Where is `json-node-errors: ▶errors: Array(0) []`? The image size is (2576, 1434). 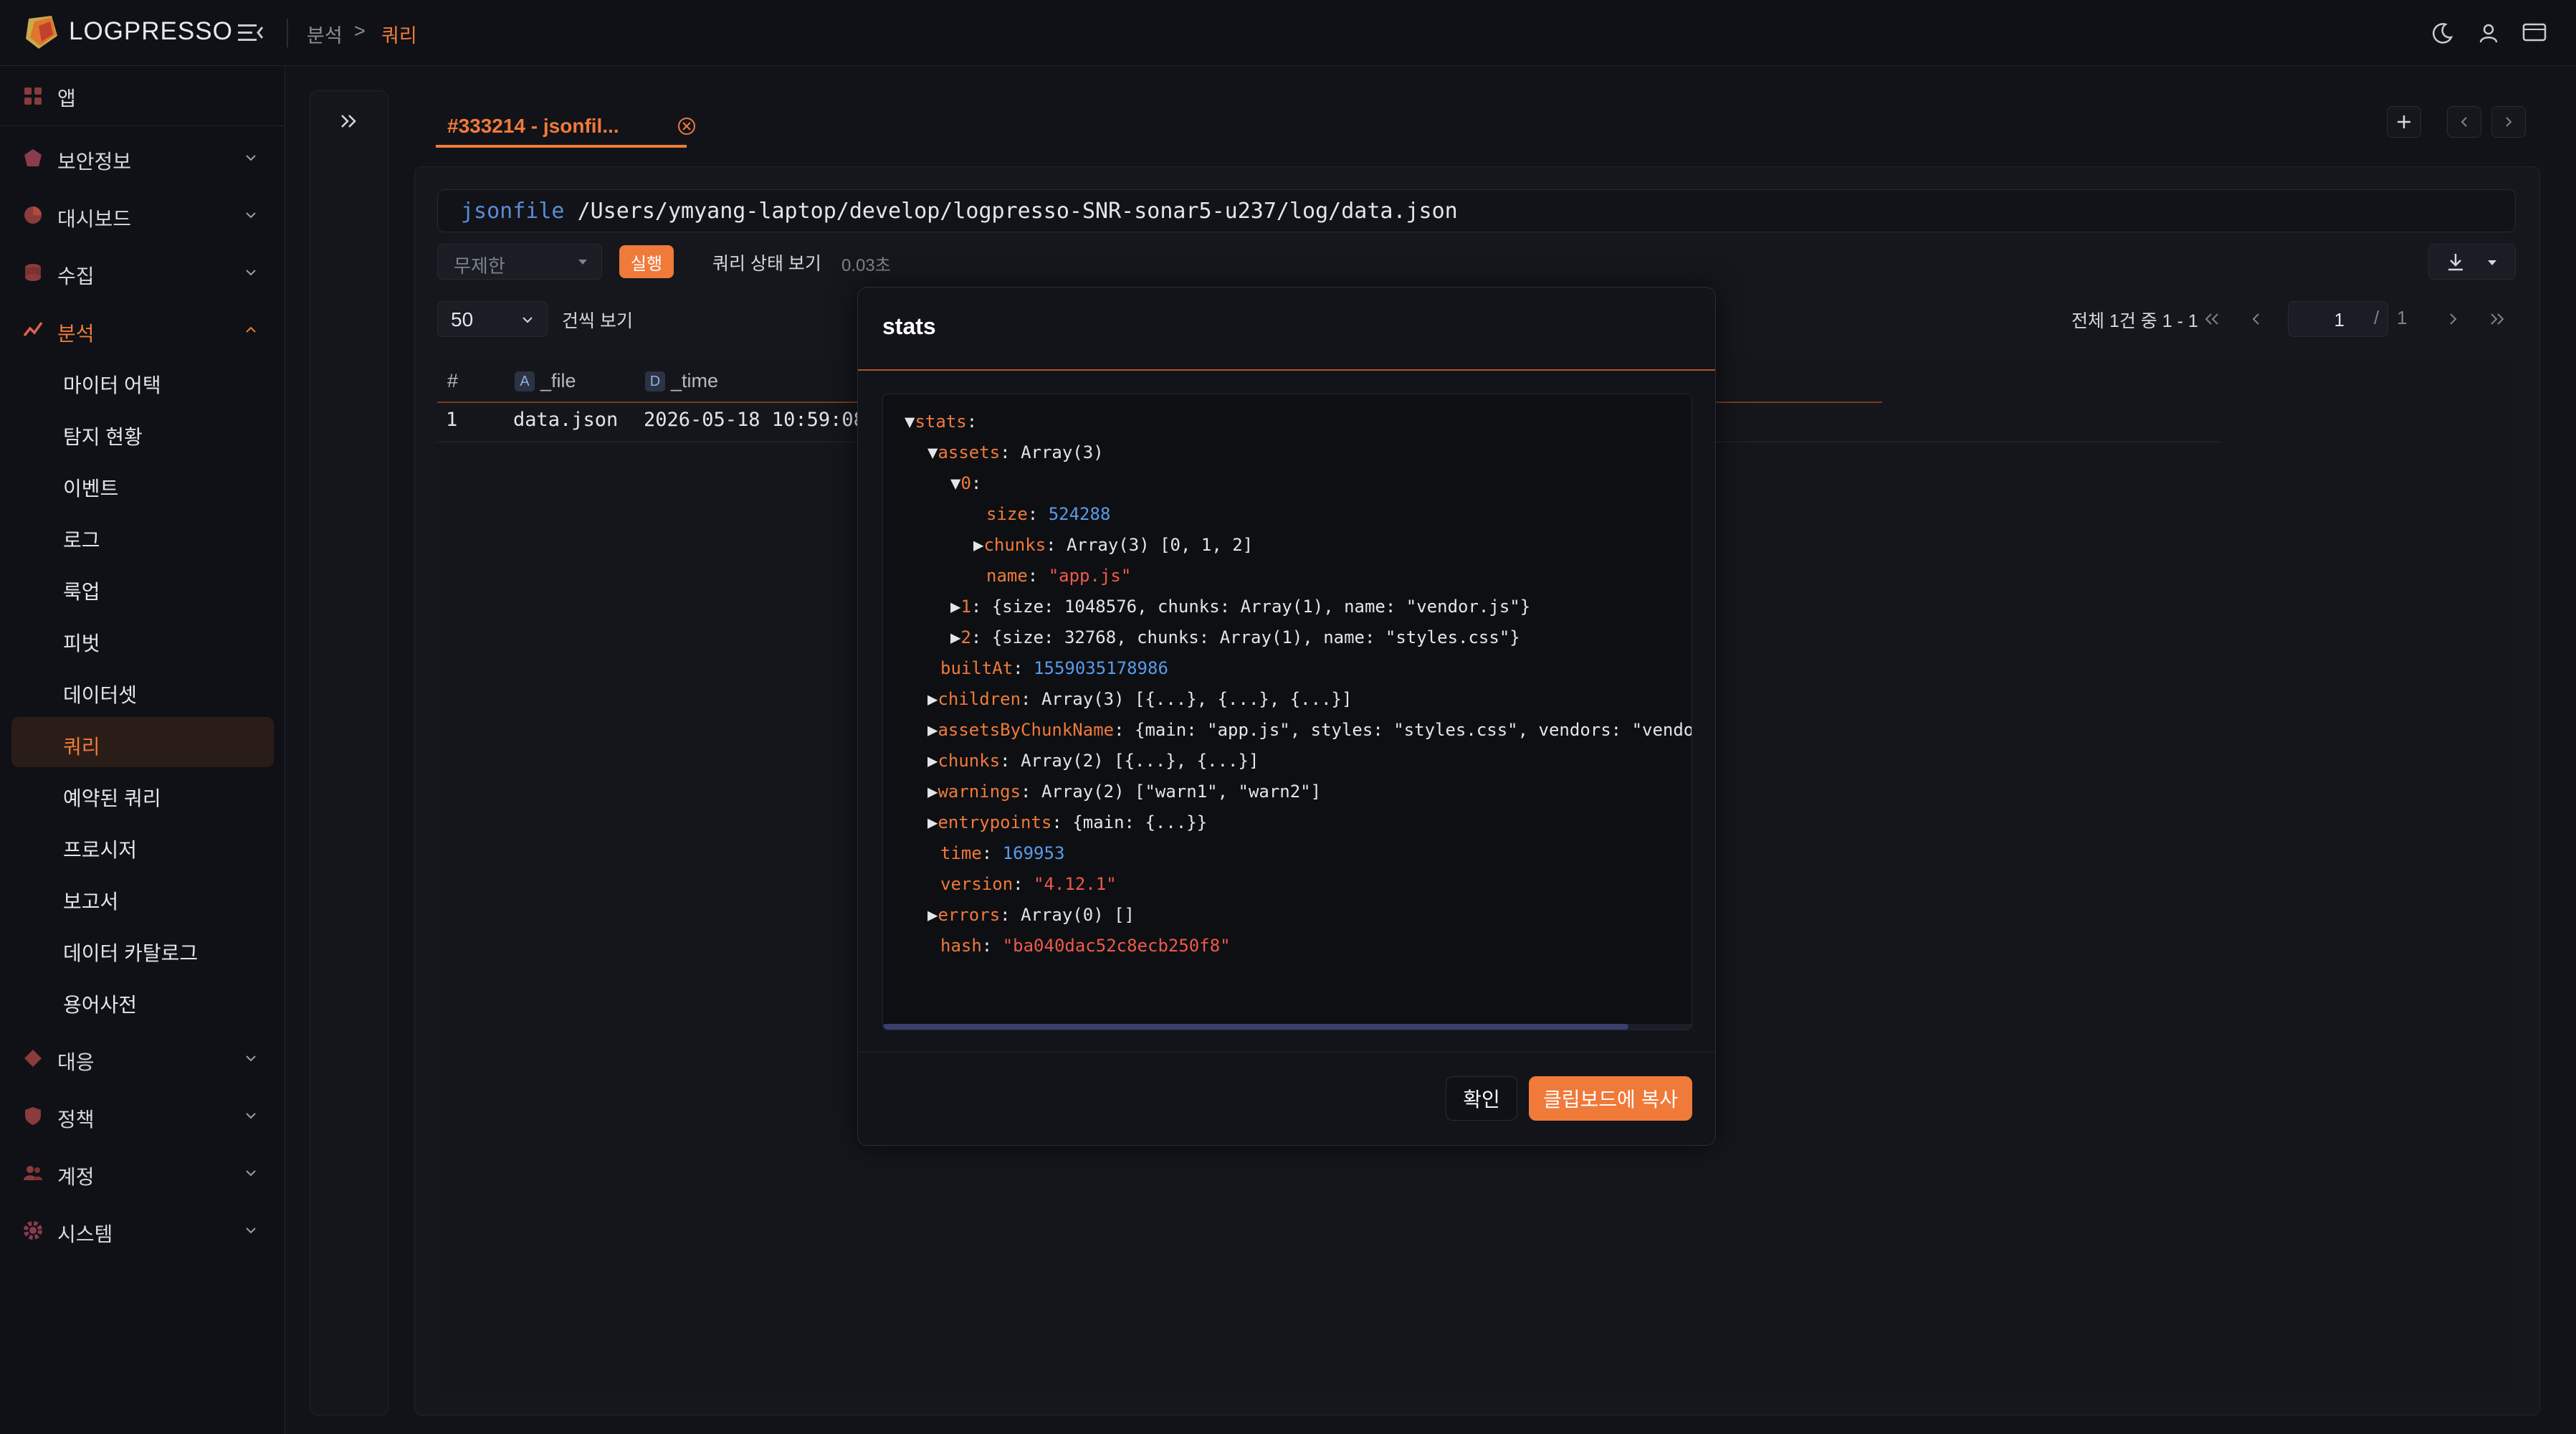
json-node-errors: ▶errors: Array(0) [] is located at coordinates (1031, 915).